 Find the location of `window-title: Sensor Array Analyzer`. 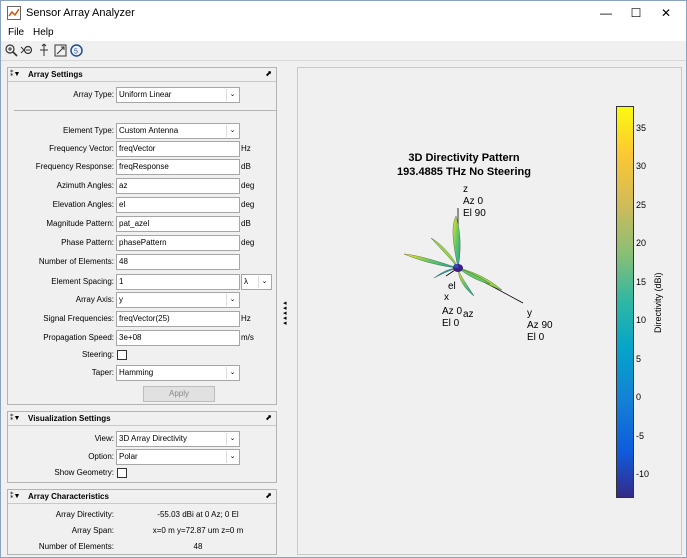

window-title: Sensor Array Analyzer is located at coordinates (80, 13).